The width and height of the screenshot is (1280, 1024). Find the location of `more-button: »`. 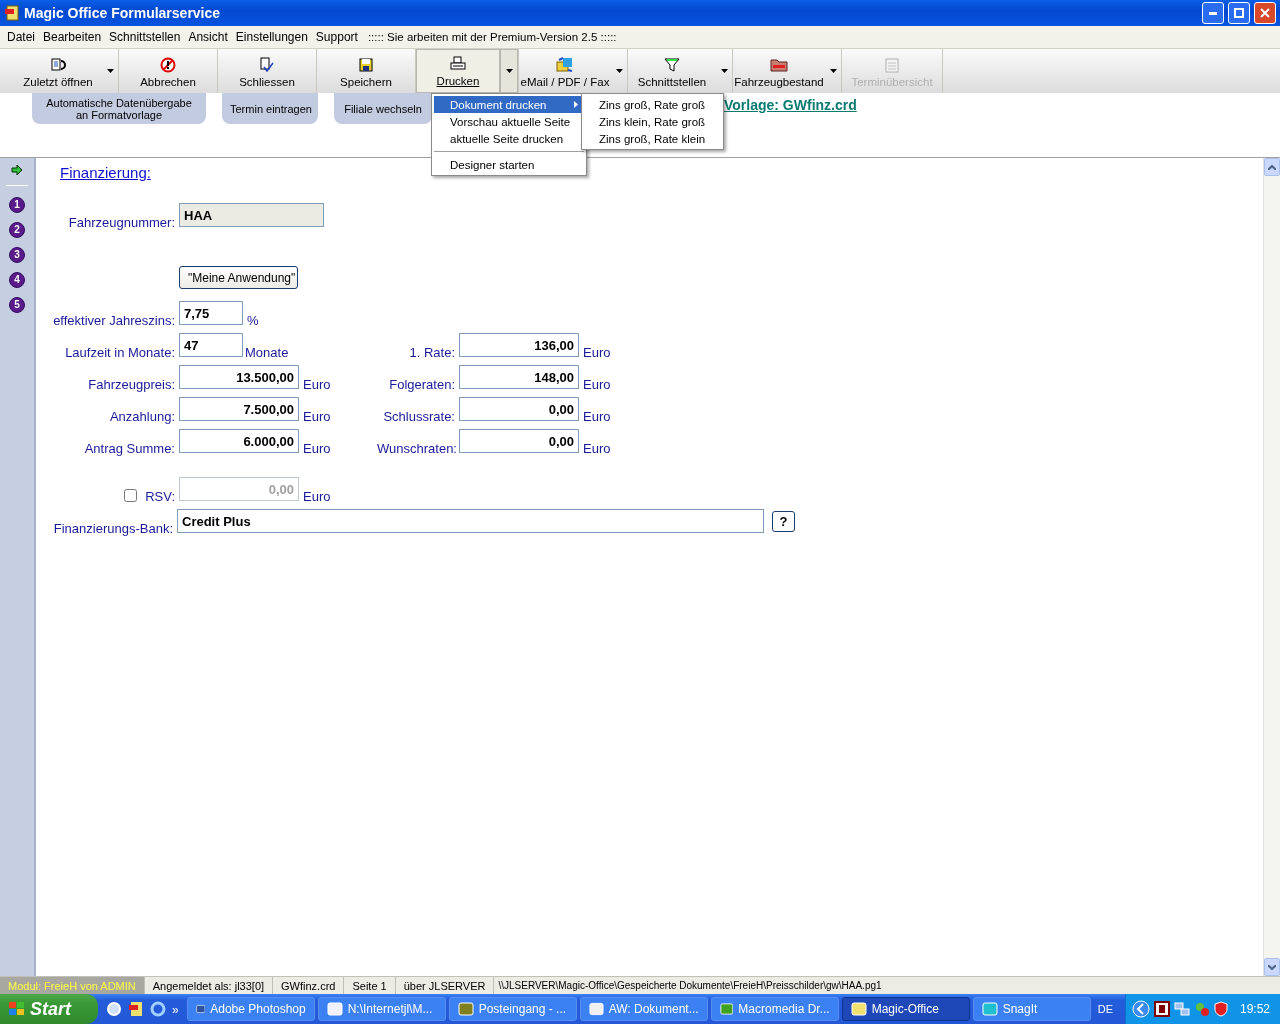

more-button: » is located at coordinates (175, 1010).